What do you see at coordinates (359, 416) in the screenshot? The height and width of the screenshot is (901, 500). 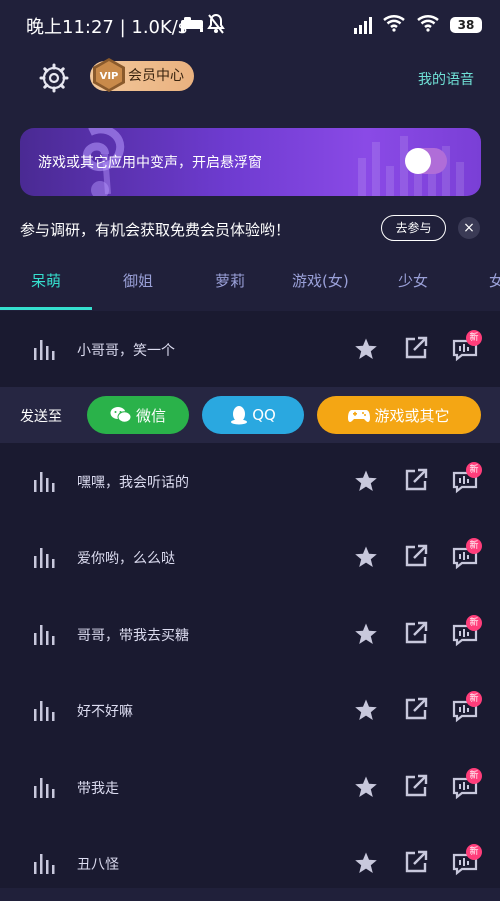 I see `gamepad-icon` at bounding box center [359, 416].